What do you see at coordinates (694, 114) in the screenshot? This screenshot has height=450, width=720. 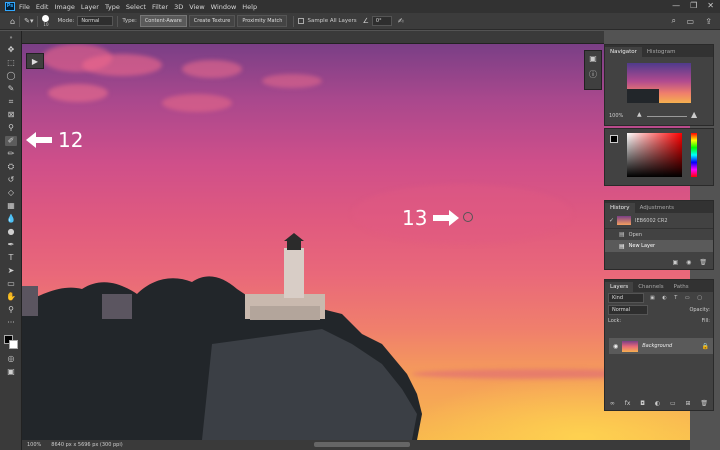 I see `zoom-in-icon: ▲` at bounding box center [694, 114].